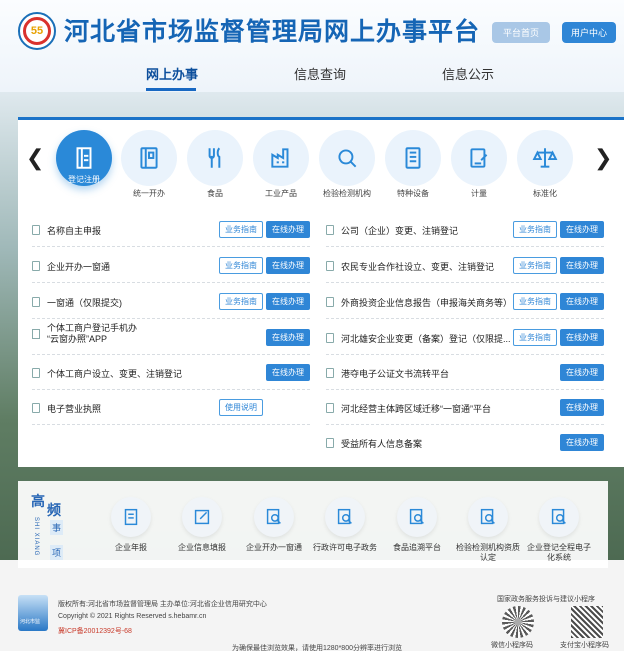 This screenshot has width=624, height=651. Describe the element at coordinates (413, 158) in the screenshot. I see `equipment-icon` at that location.